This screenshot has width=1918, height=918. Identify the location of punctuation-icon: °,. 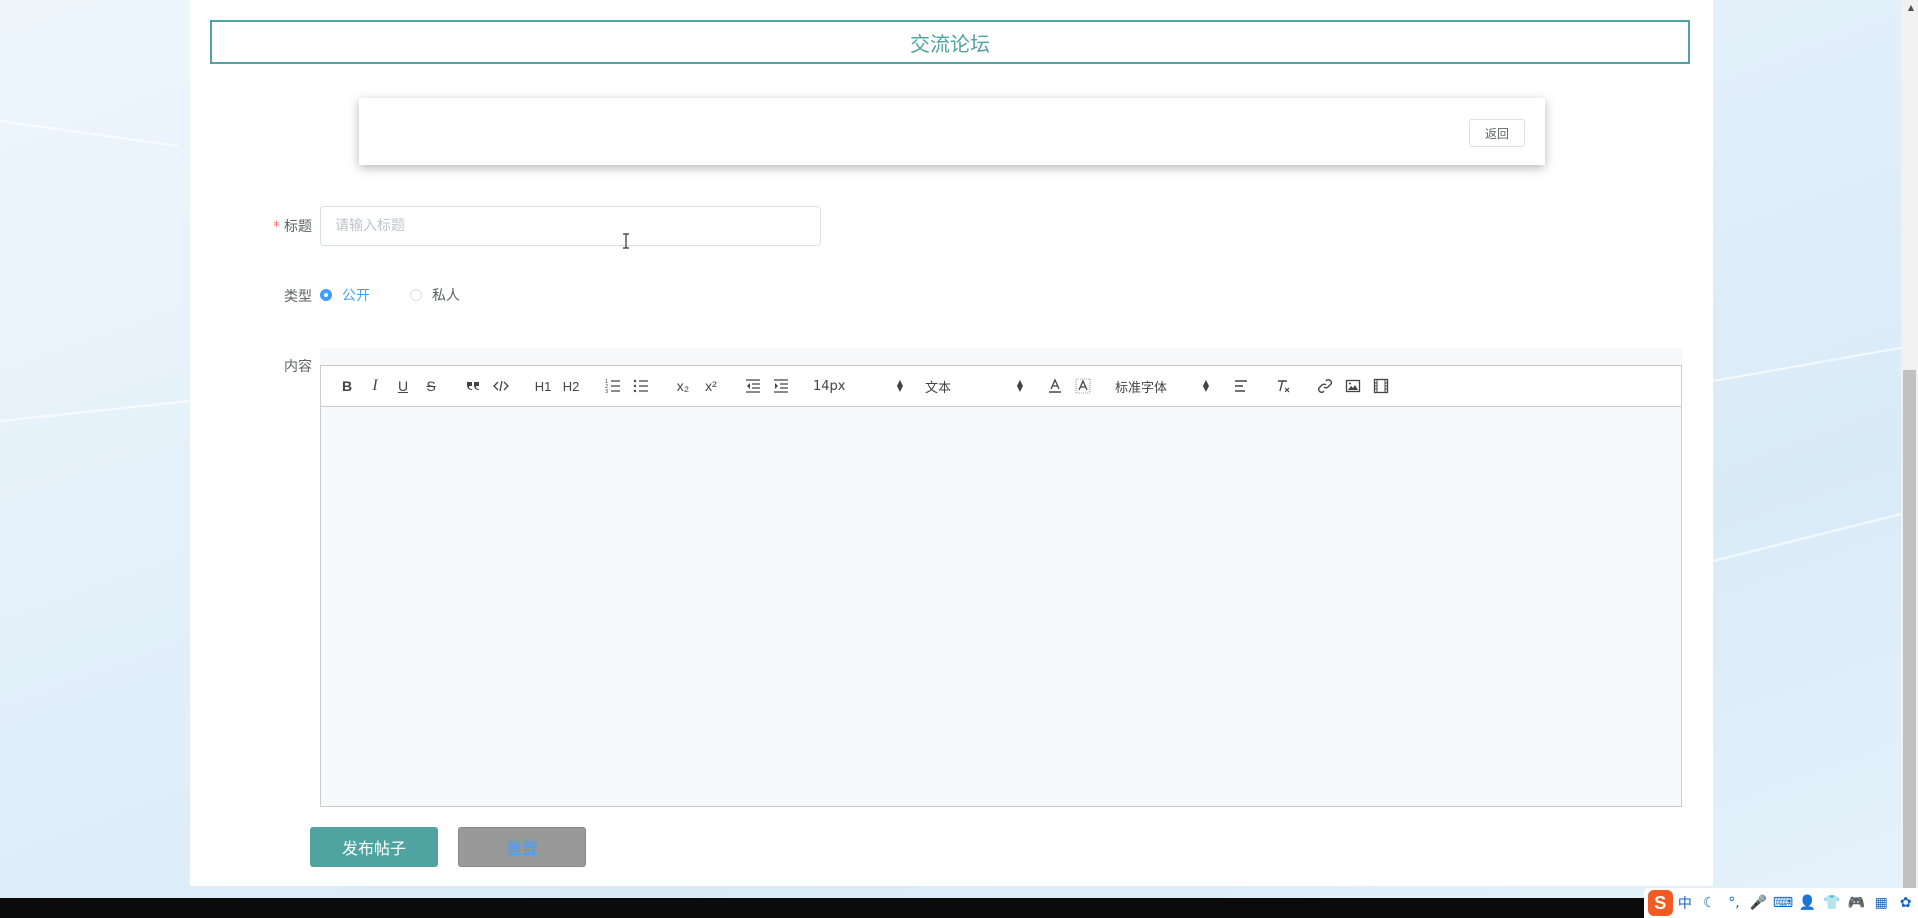
(1734, 903).